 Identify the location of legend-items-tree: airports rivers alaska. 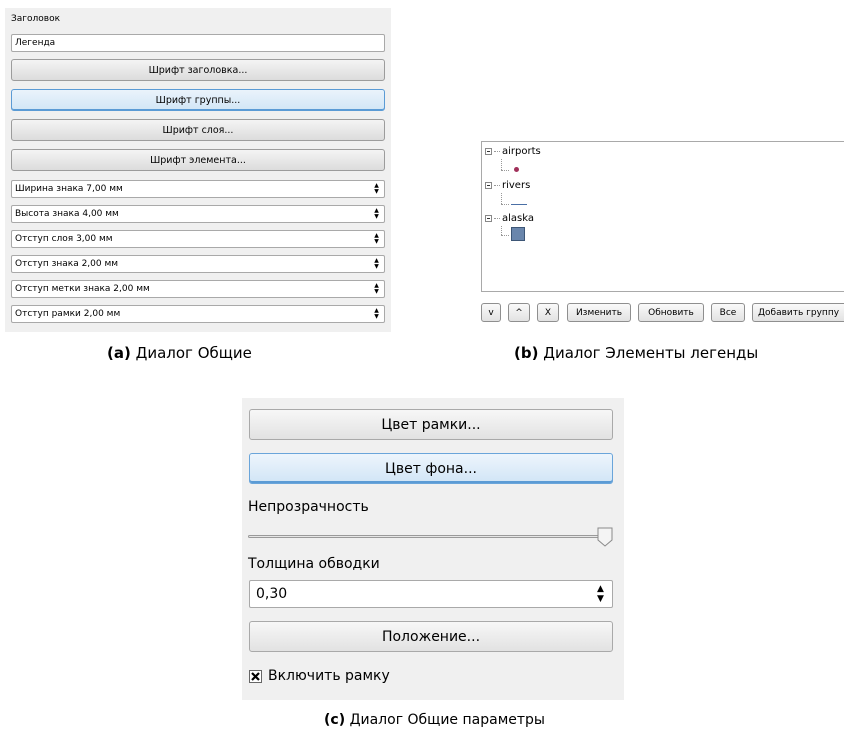
(662, 216).